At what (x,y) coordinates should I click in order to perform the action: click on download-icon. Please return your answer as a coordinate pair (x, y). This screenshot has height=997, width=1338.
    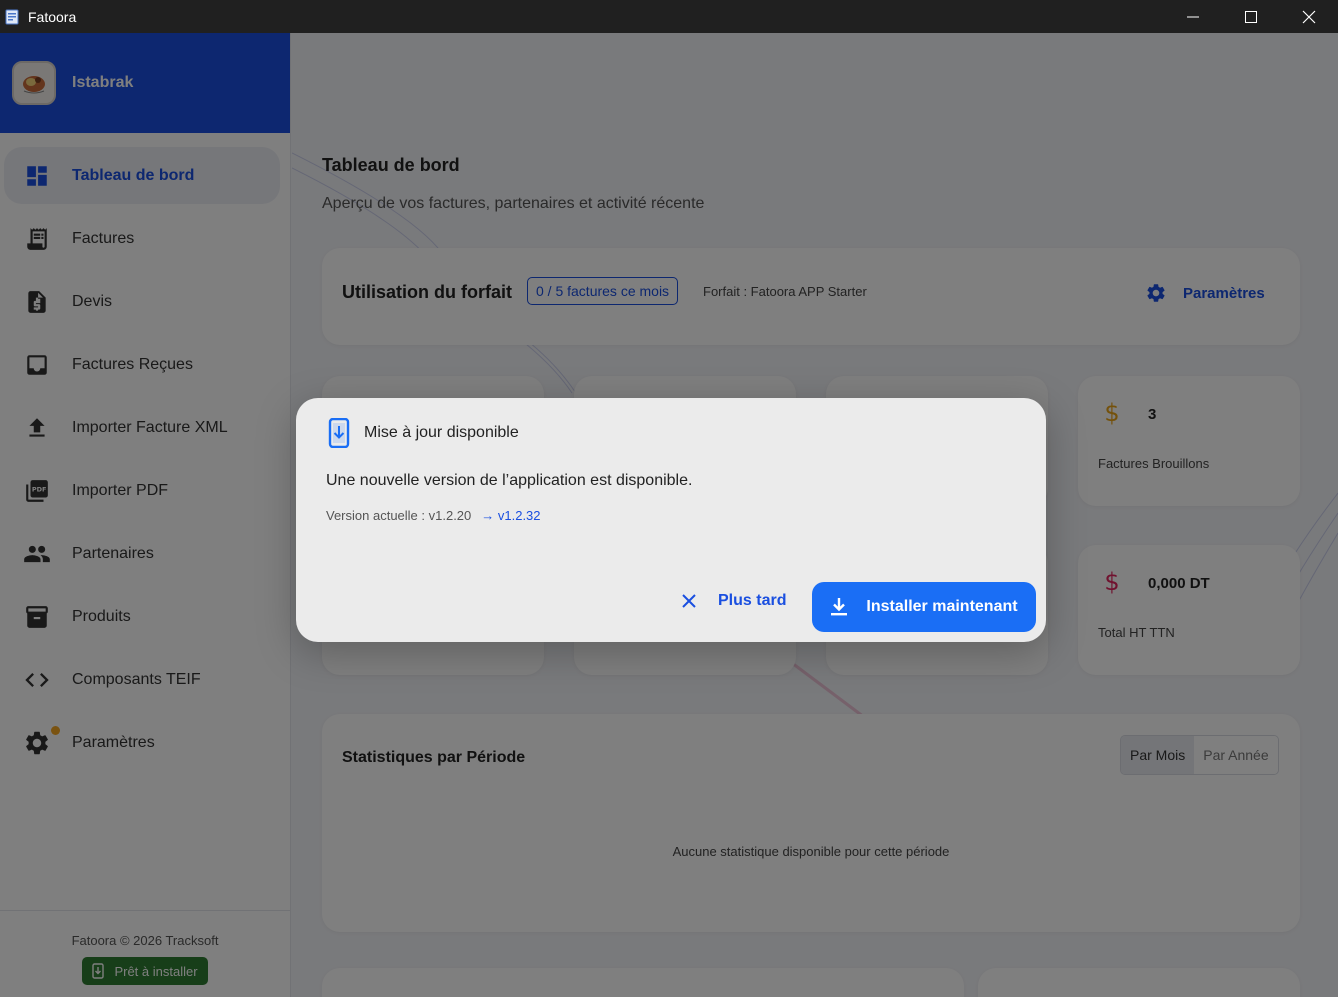
    Looking at the image, I should click on (839, 607).